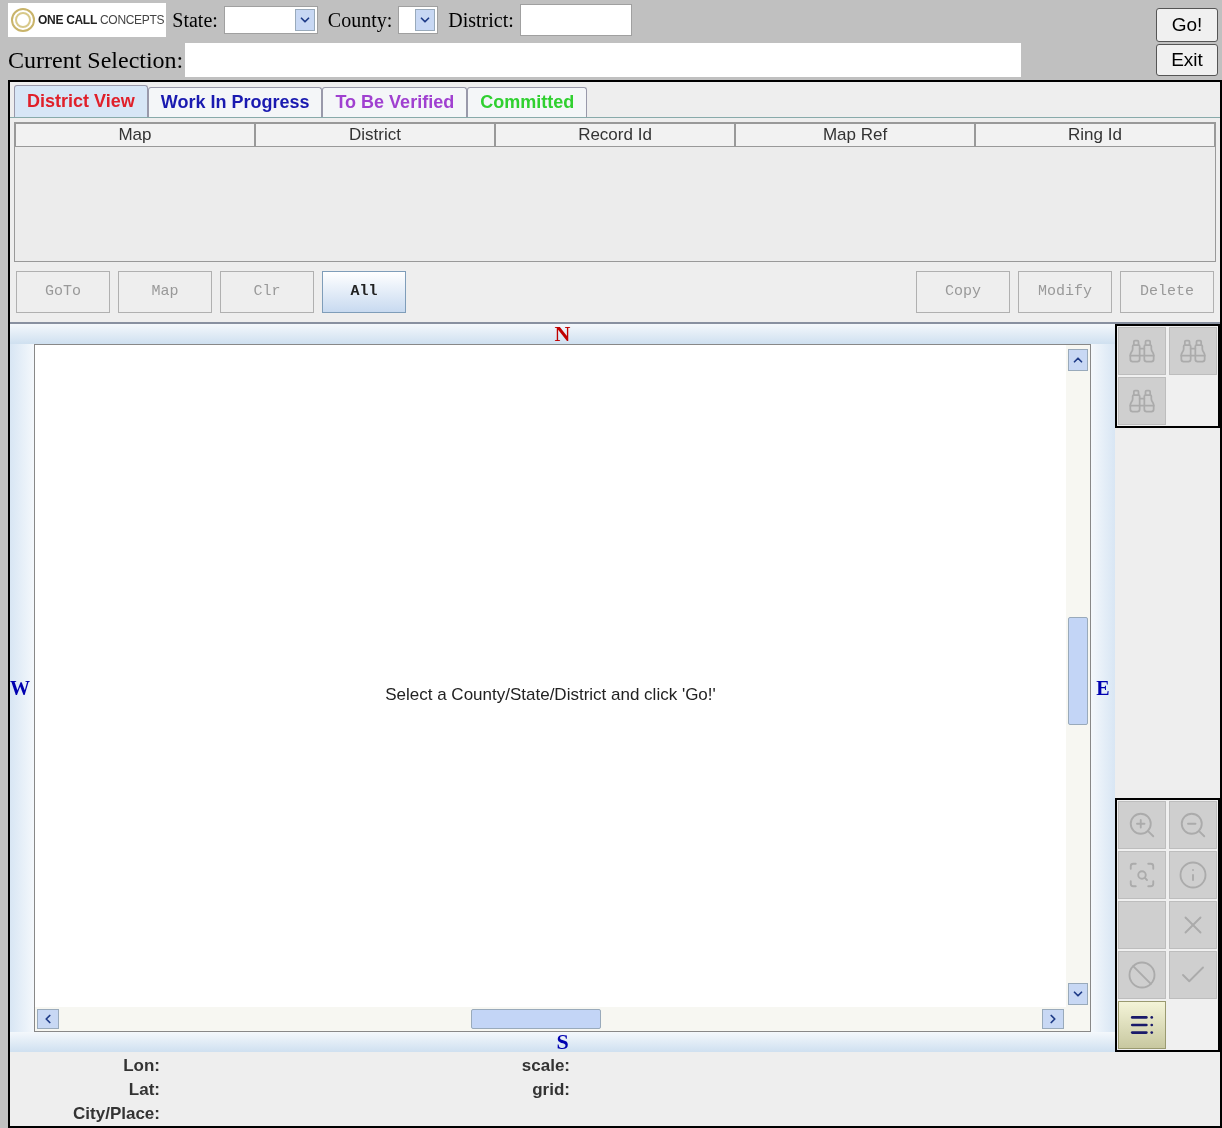 Image resolution: width=1222 pixels, height=1128 pixels. What do you see at coordinates (101, 20) in the screenshot?
I see `logo-text: ONE CALL CONCEPTS` at bounding box center [101, 20].